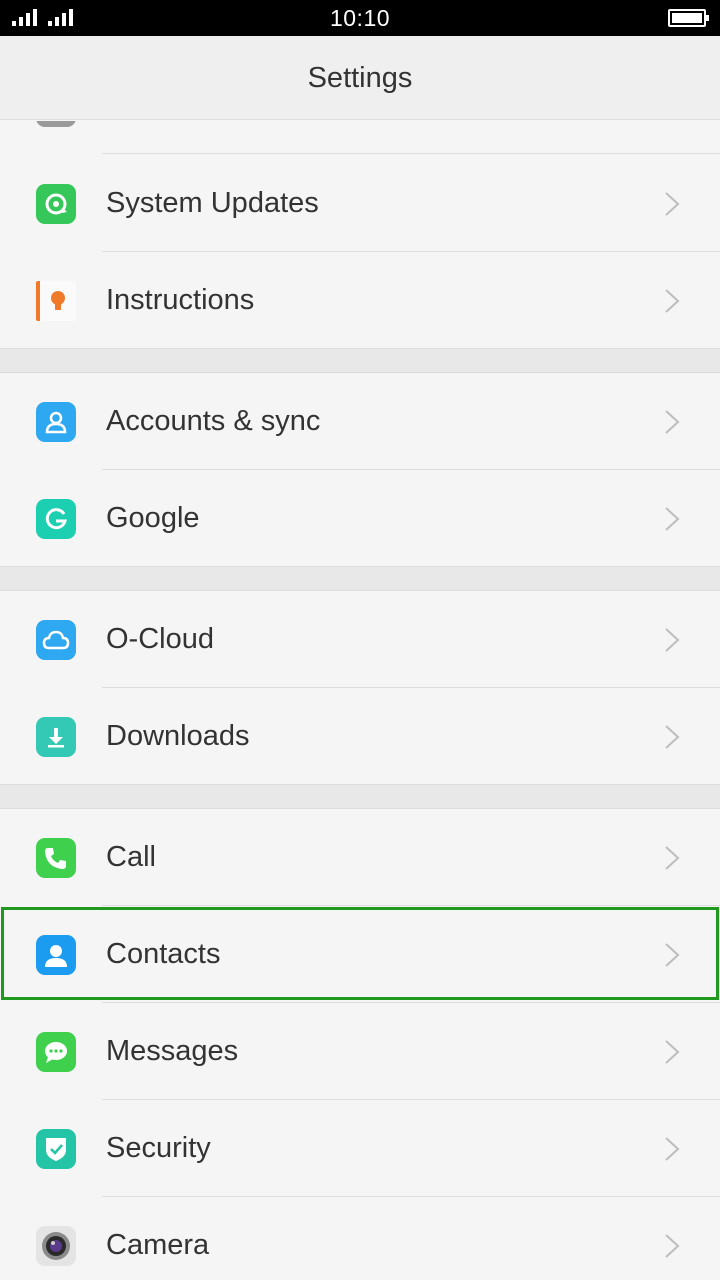  Describe the element at coordinates (360, 736) in the screenshot. I see `settings-item-downloads: Downloads` at that location.